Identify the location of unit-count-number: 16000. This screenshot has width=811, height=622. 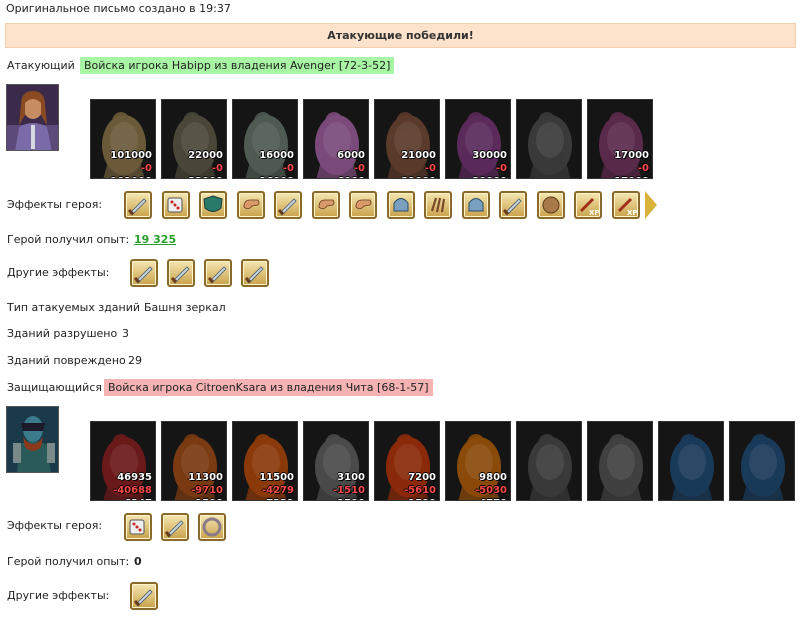
(276, 155).